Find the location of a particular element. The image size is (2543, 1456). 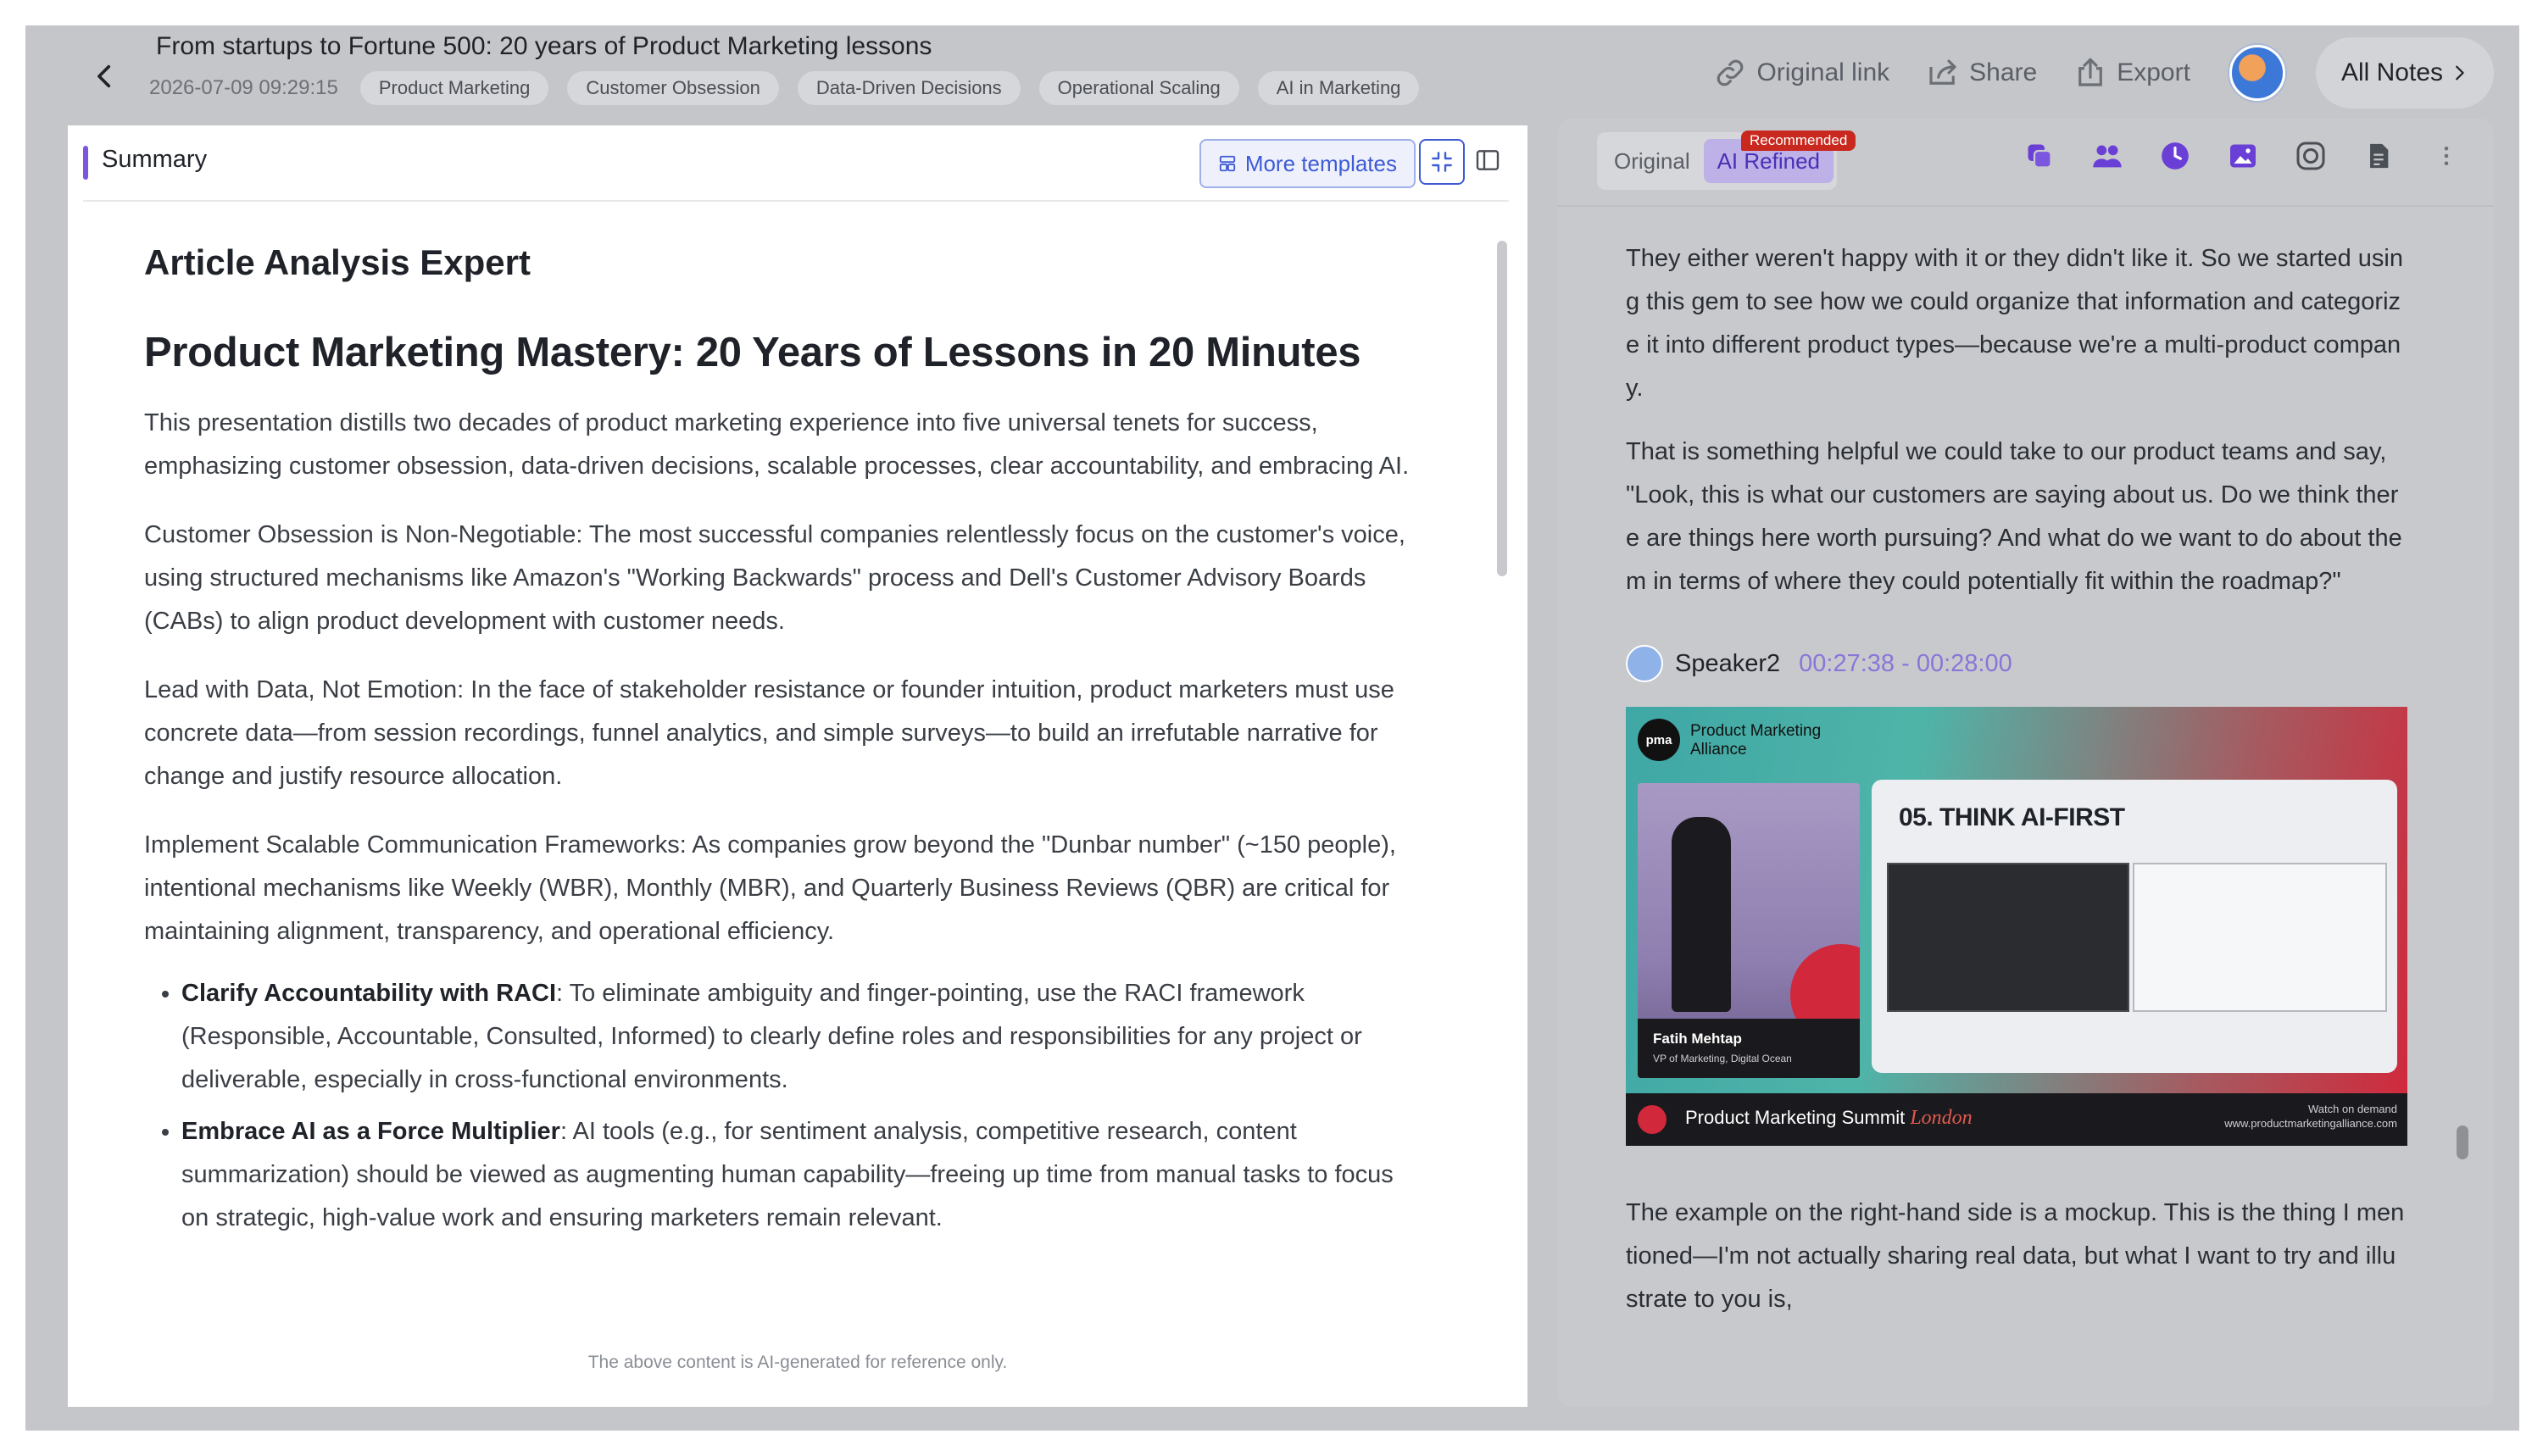

more-templates-button: More templates is located at coordinates (1308, 164).